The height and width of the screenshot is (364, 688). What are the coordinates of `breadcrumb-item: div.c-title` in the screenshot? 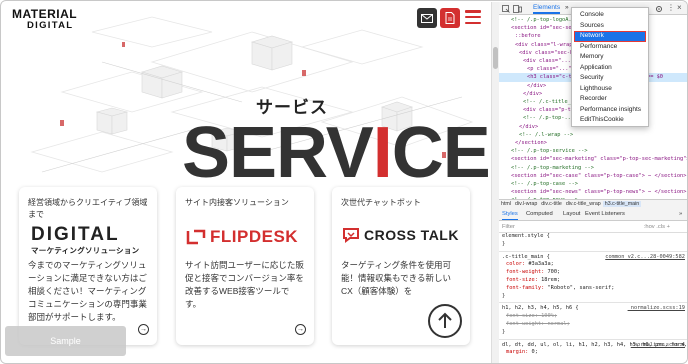 It's located at (551, 204).